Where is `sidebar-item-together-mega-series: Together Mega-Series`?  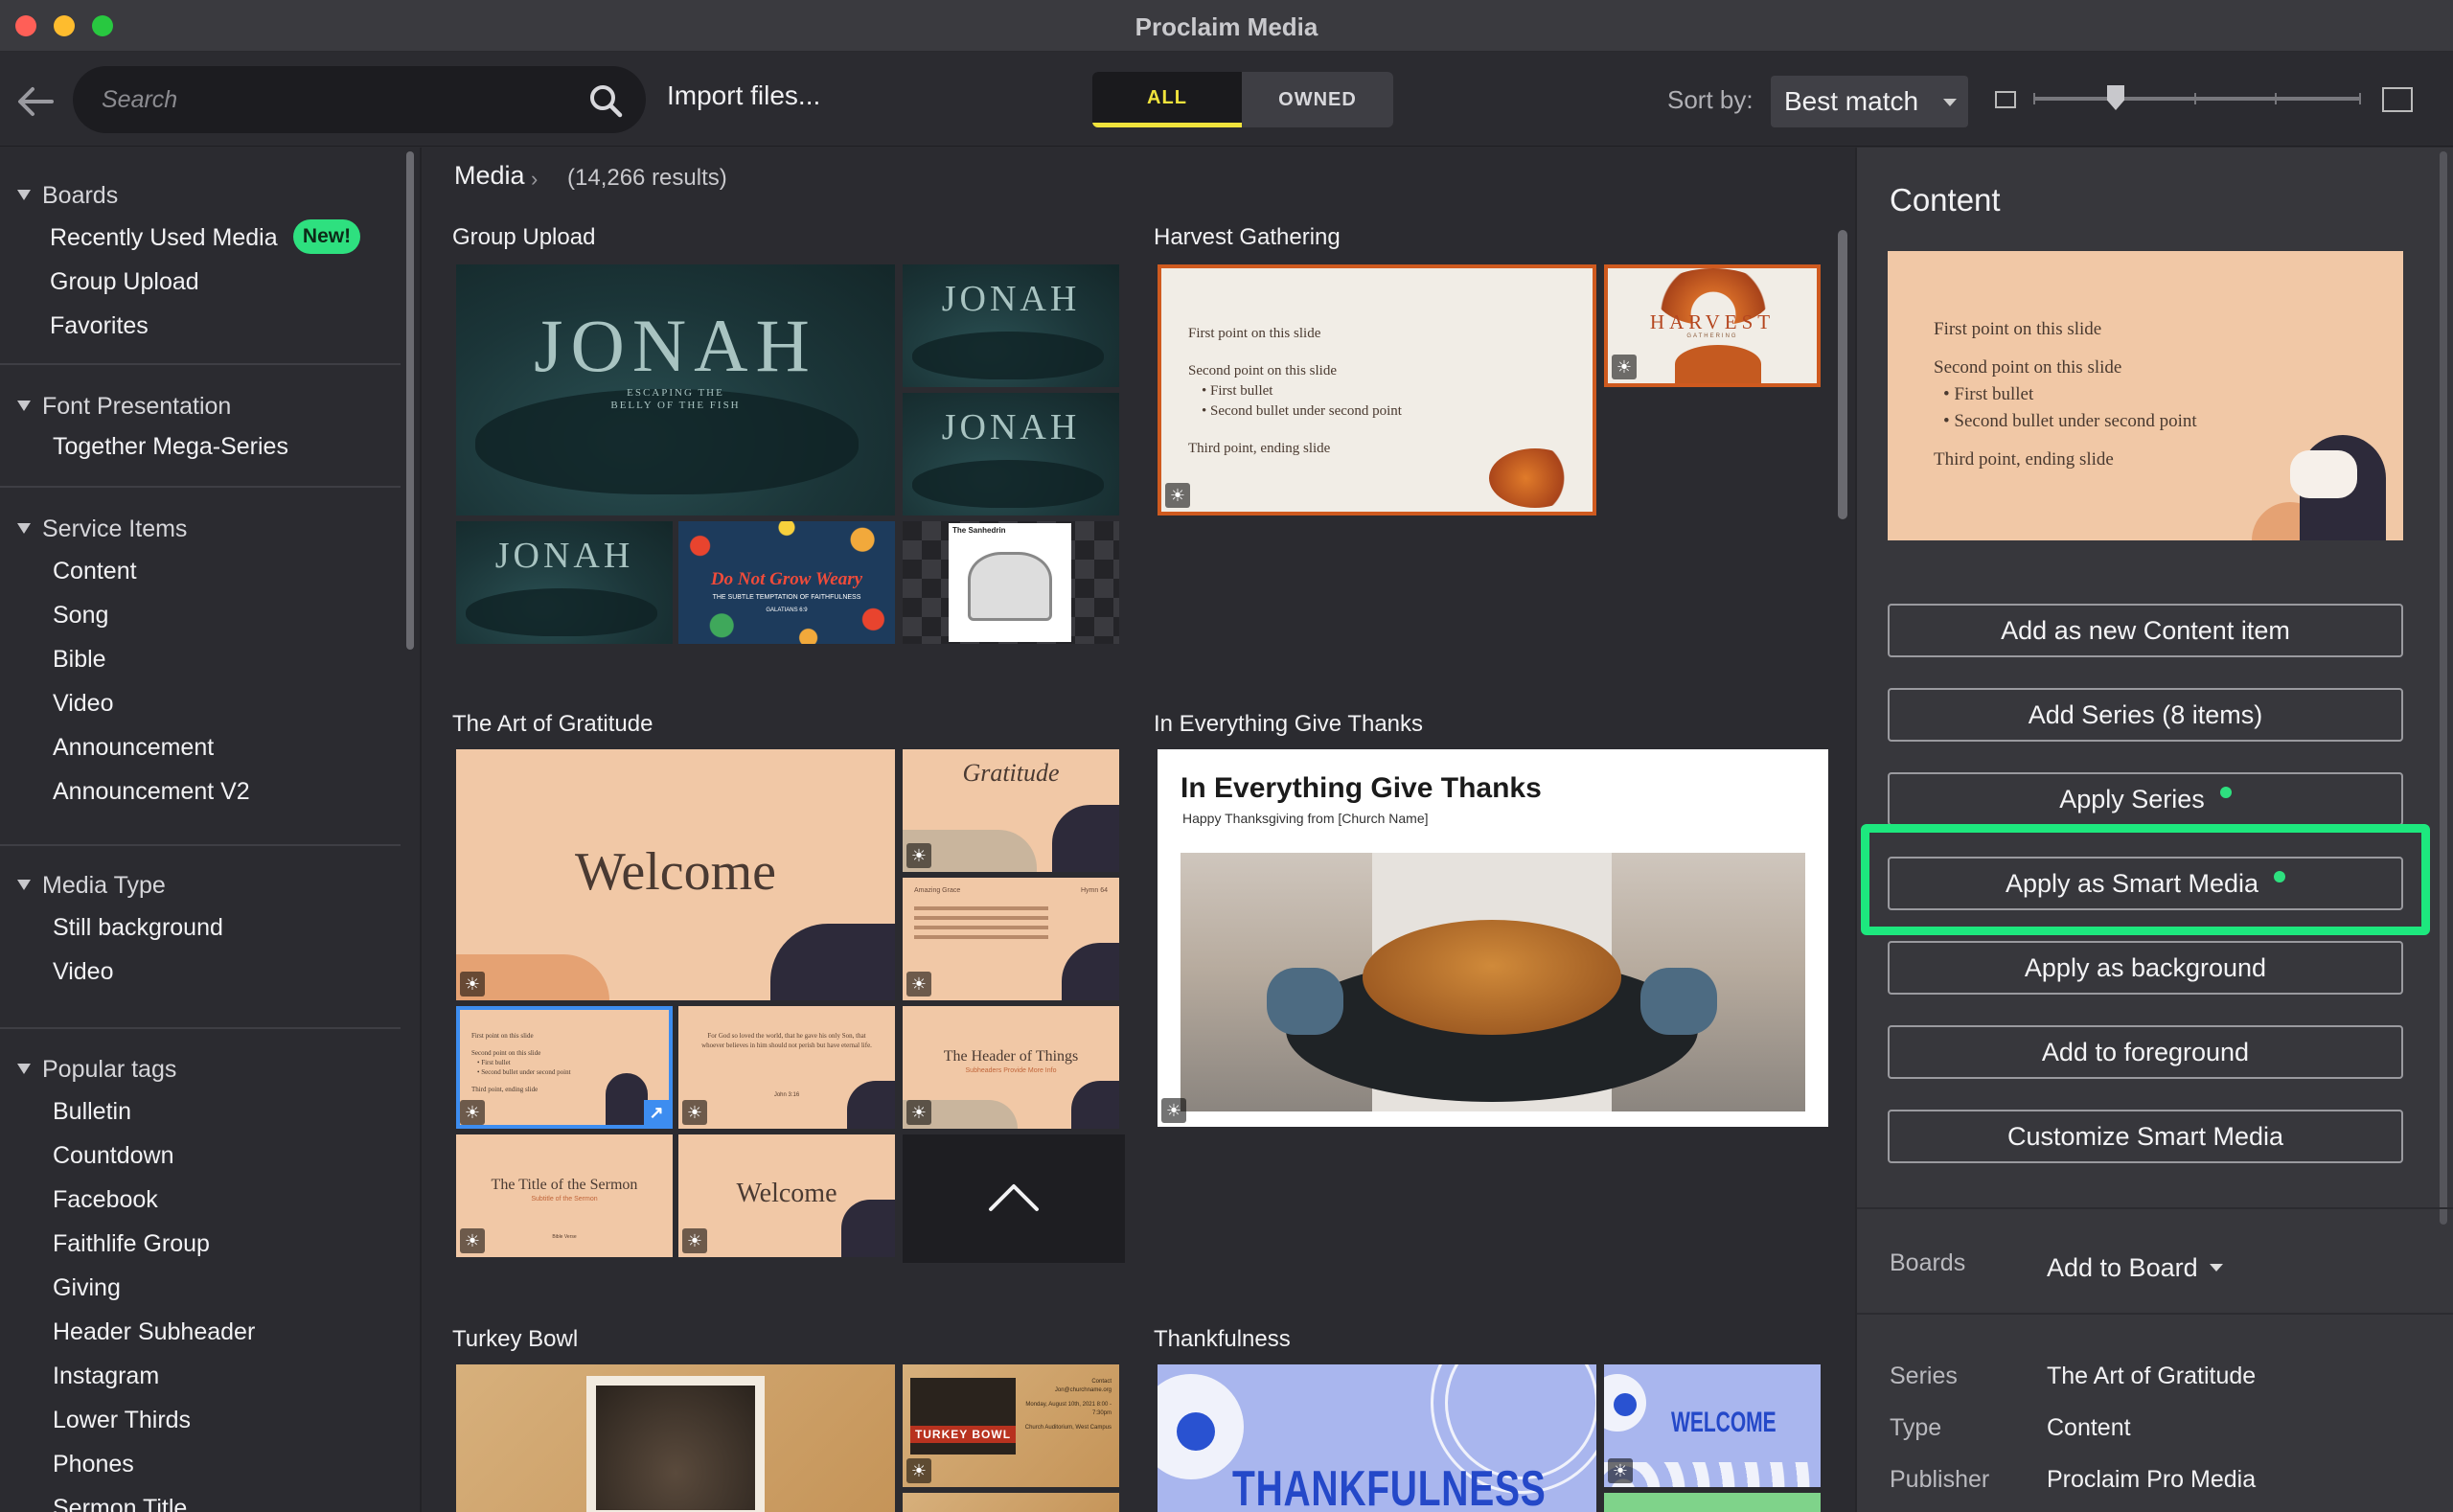 sidebar-item-together-mega-series: Together Mega-Series is located at coordinates (170, 447).